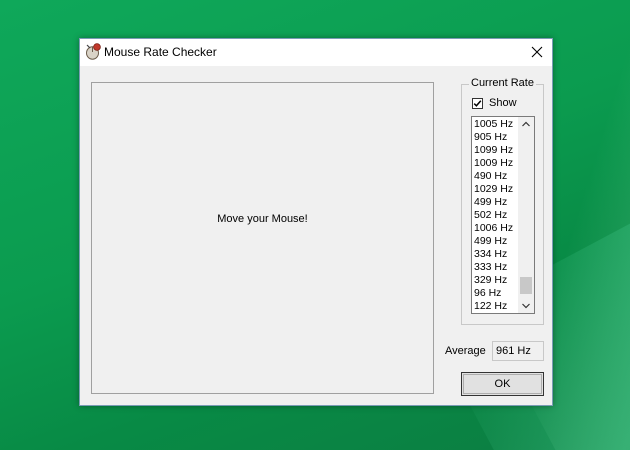 The height and width of the screenshot is (450, 630). I want to click on scroll-down-button, so click(526, 306).